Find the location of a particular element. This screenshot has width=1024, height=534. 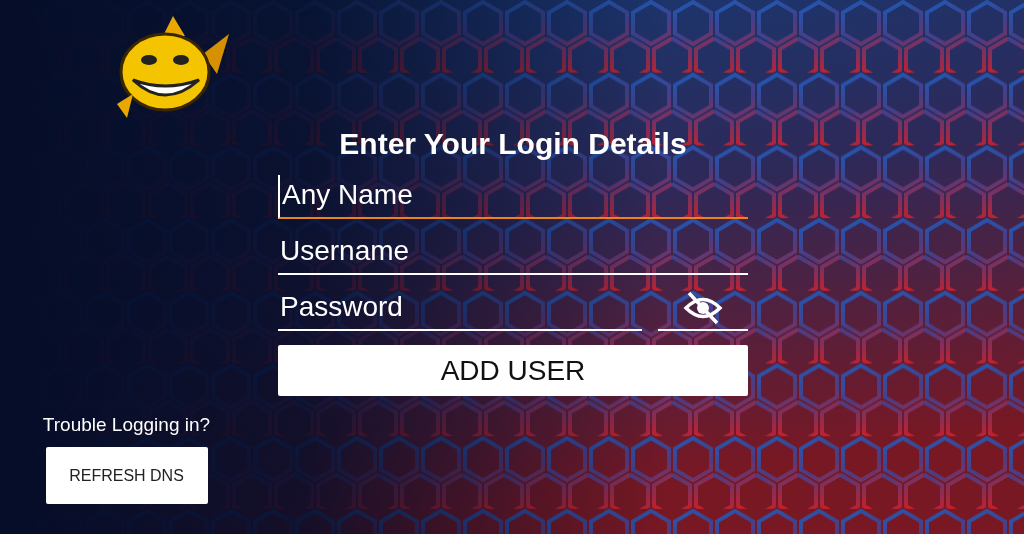

add-user-button: ADD USER is located at coordinates (513, 370).